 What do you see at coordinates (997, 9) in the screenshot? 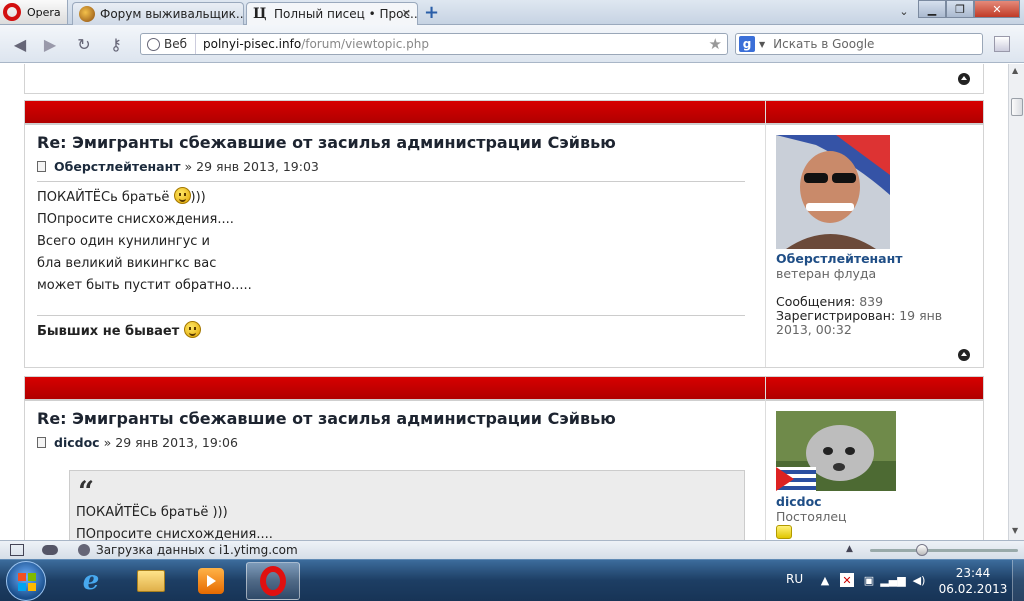
I see `close-window-button: ✕` at bounding box center [997, 9].